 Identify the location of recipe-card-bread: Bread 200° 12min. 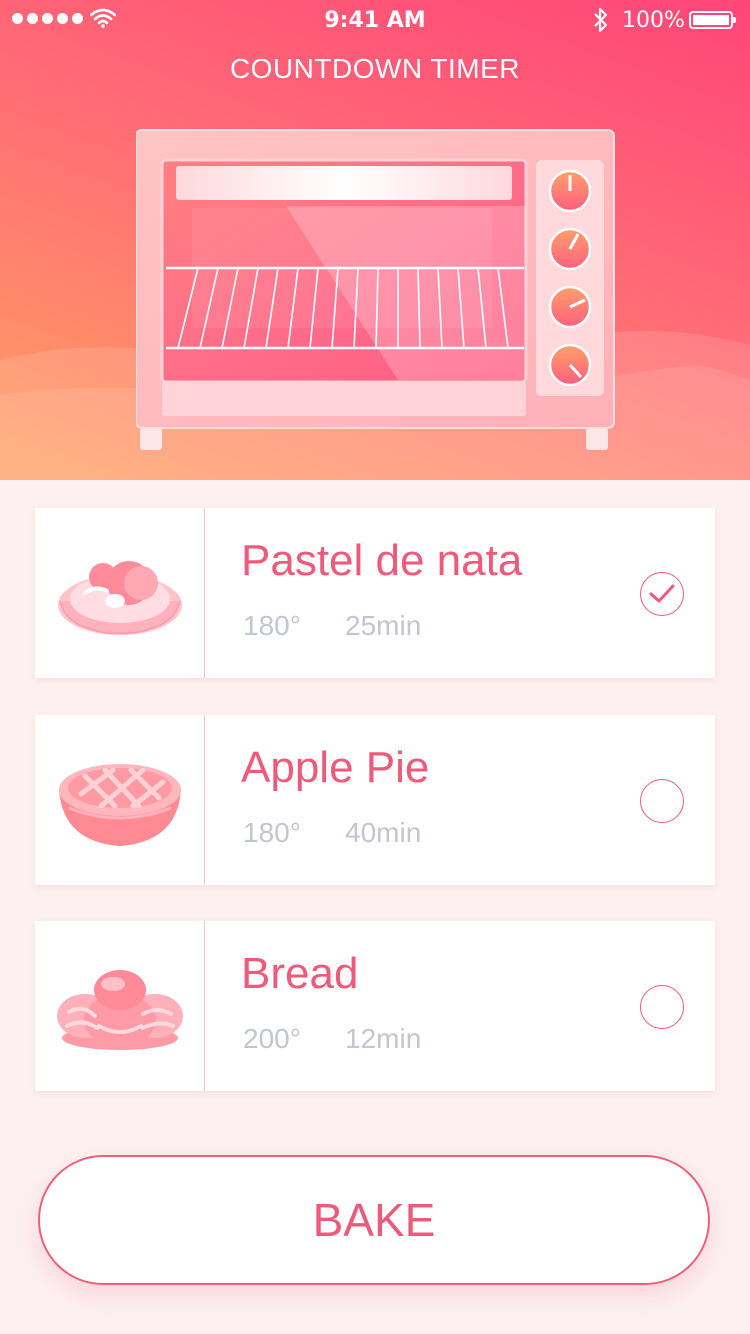
(375, 1006).